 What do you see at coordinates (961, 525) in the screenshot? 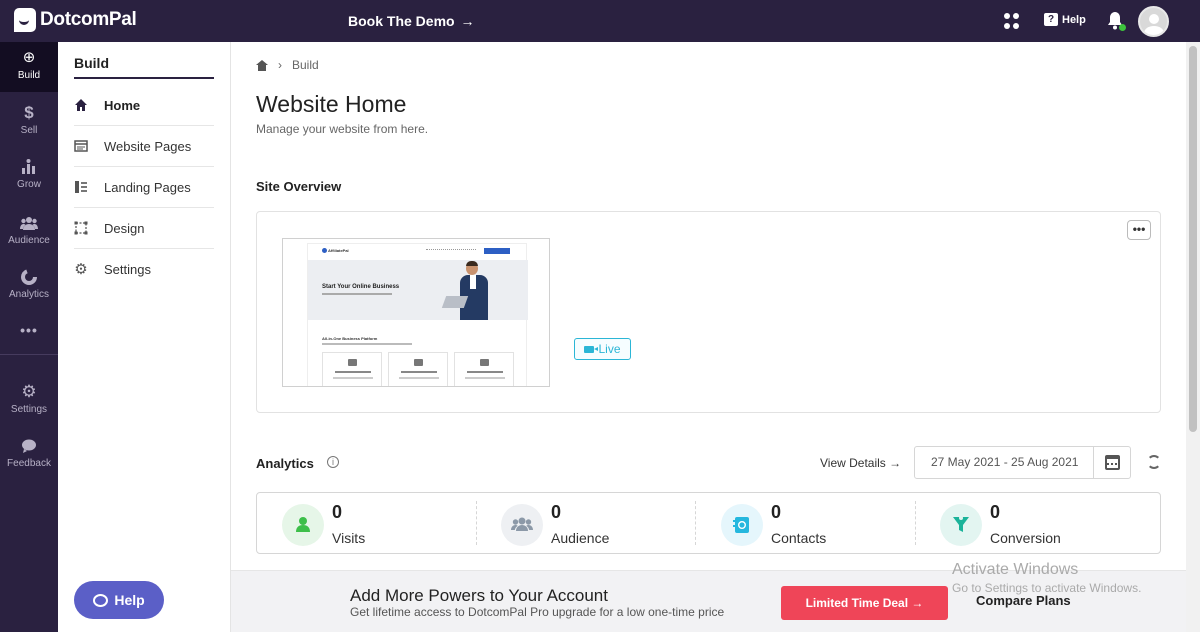
I see `funnel-icon` at bounding box center [961, 525].